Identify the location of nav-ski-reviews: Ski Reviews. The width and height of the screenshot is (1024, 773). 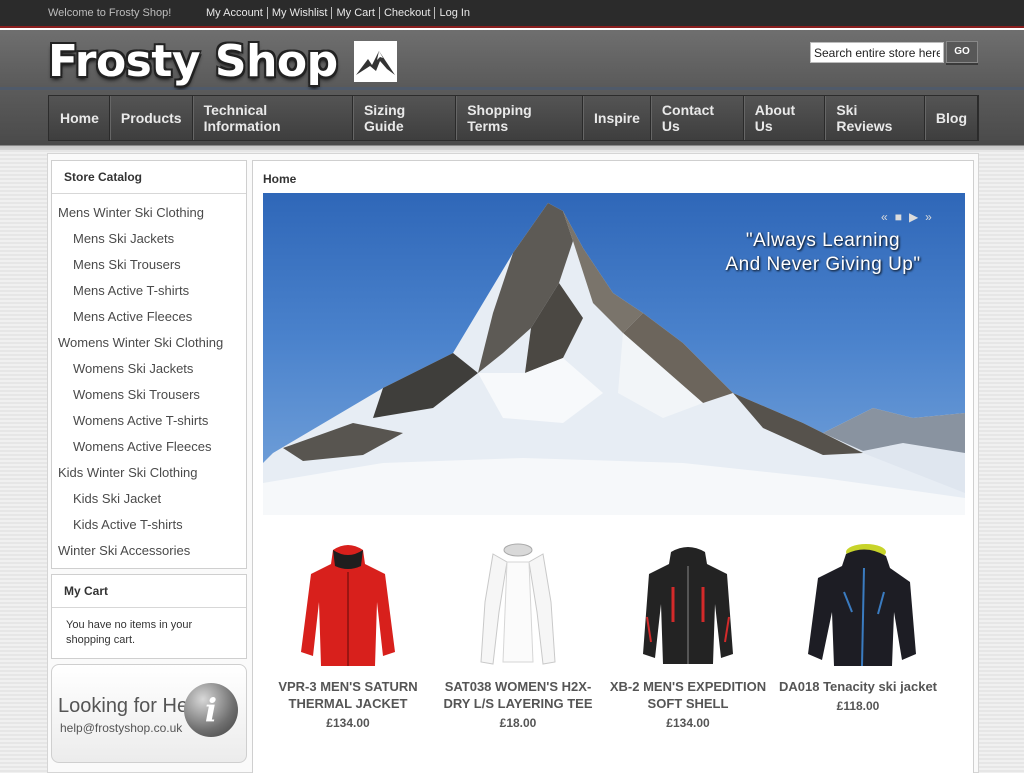
(875, 118).